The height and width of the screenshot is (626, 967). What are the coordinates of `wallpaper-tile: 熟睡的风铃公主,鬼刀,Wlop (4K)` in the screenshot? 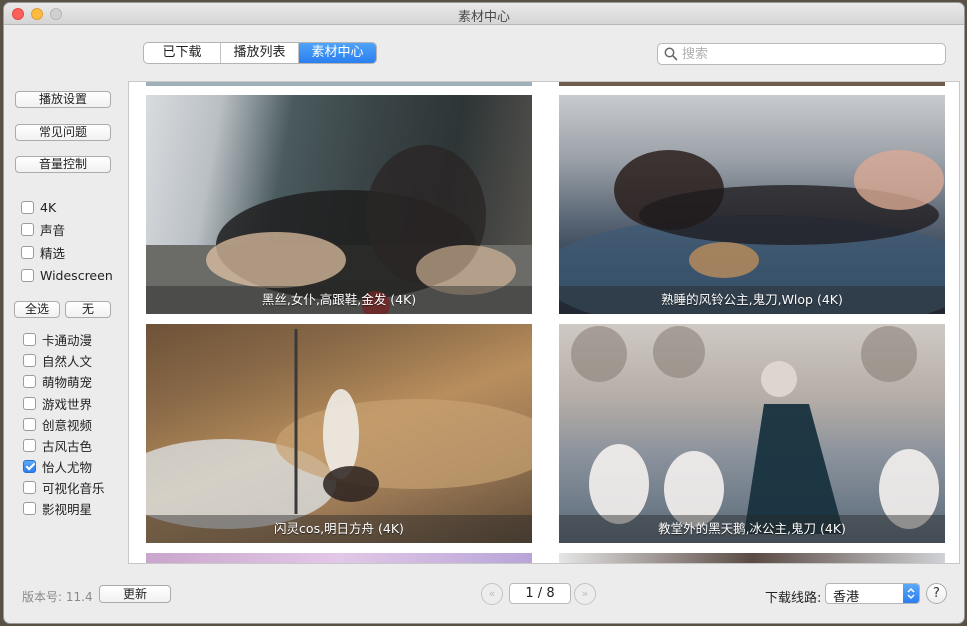 It's located at (752, 204).